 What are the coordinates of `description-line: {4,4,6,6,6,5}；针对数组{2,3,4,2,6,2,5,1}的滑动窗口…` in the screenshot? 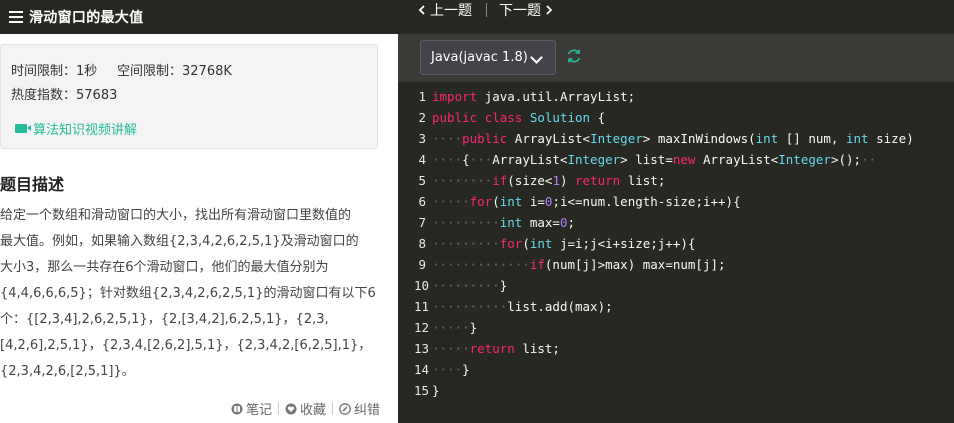 It's located at (188, 293).